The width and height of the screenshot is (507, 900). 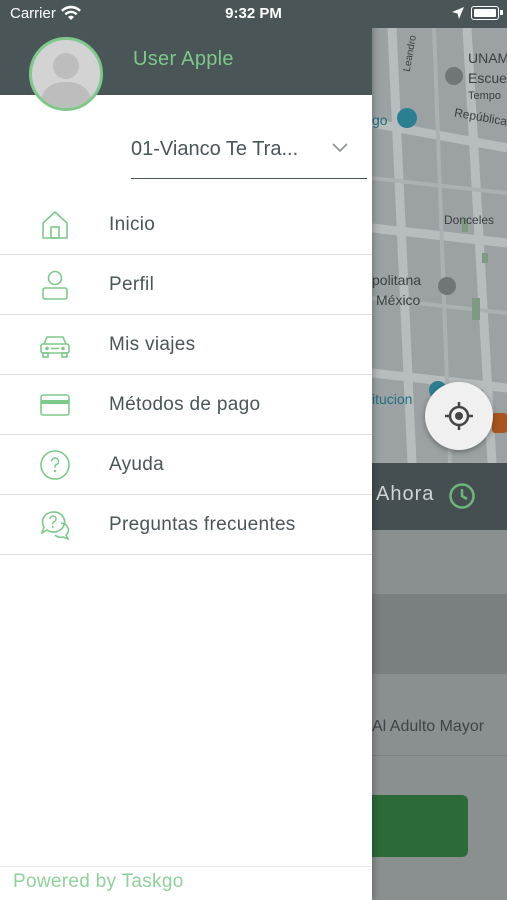 What do you see at coordinates (55, 225) in the screenshot?
I see `home-icon` at bounding box center [55, 225].